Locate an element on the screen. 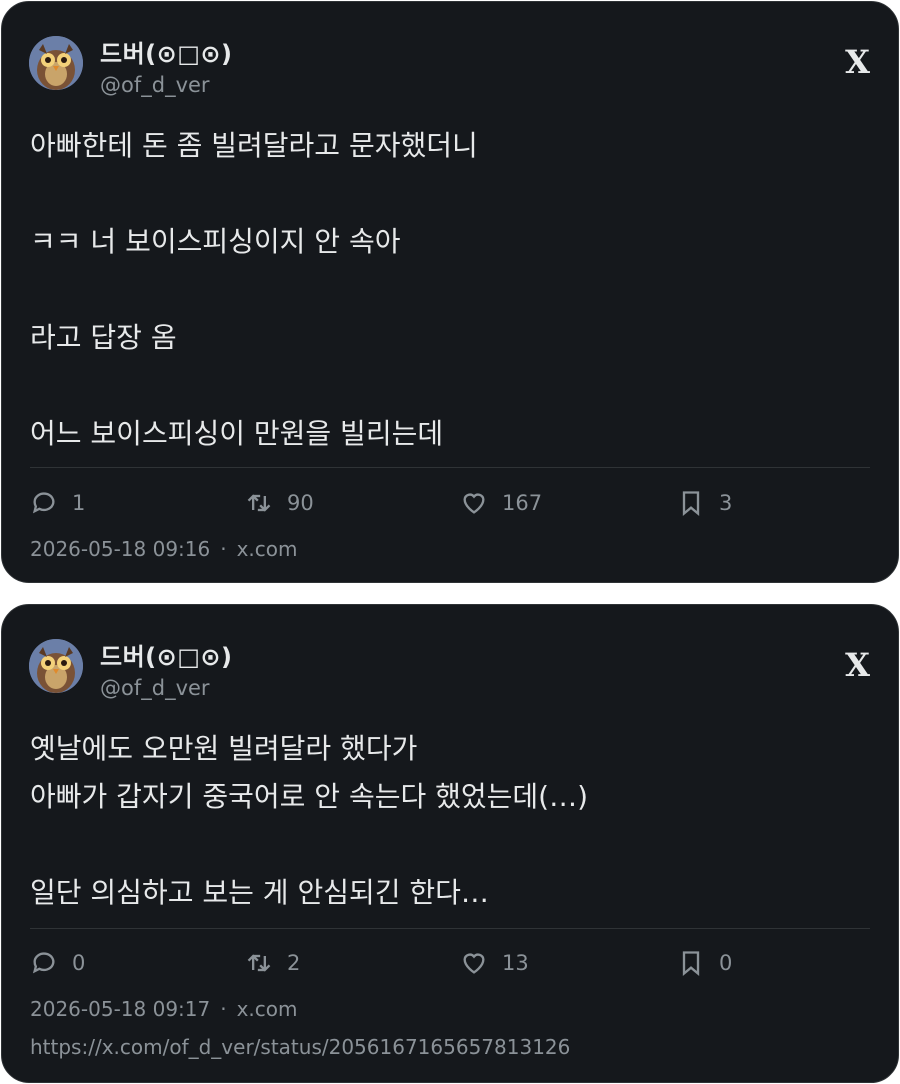 The width and height of the screenshot is (900, 1084). repost-button: 90 is located at coordinates (279, 503).